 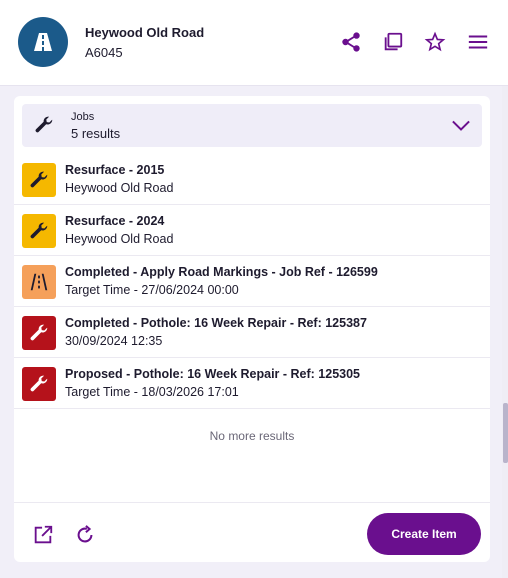 I want to click on list-item: Resurface - 2015 Heywood Old Road, so click(x=252, y=179).